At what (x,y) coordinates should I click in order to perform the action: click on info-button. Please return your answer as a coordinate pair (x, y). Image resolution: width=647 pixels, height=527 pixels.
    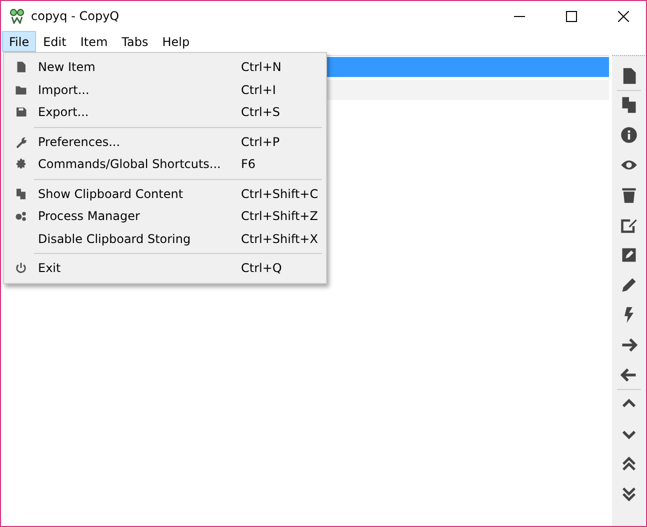
    Looking at the image, I should click on (629, 135).